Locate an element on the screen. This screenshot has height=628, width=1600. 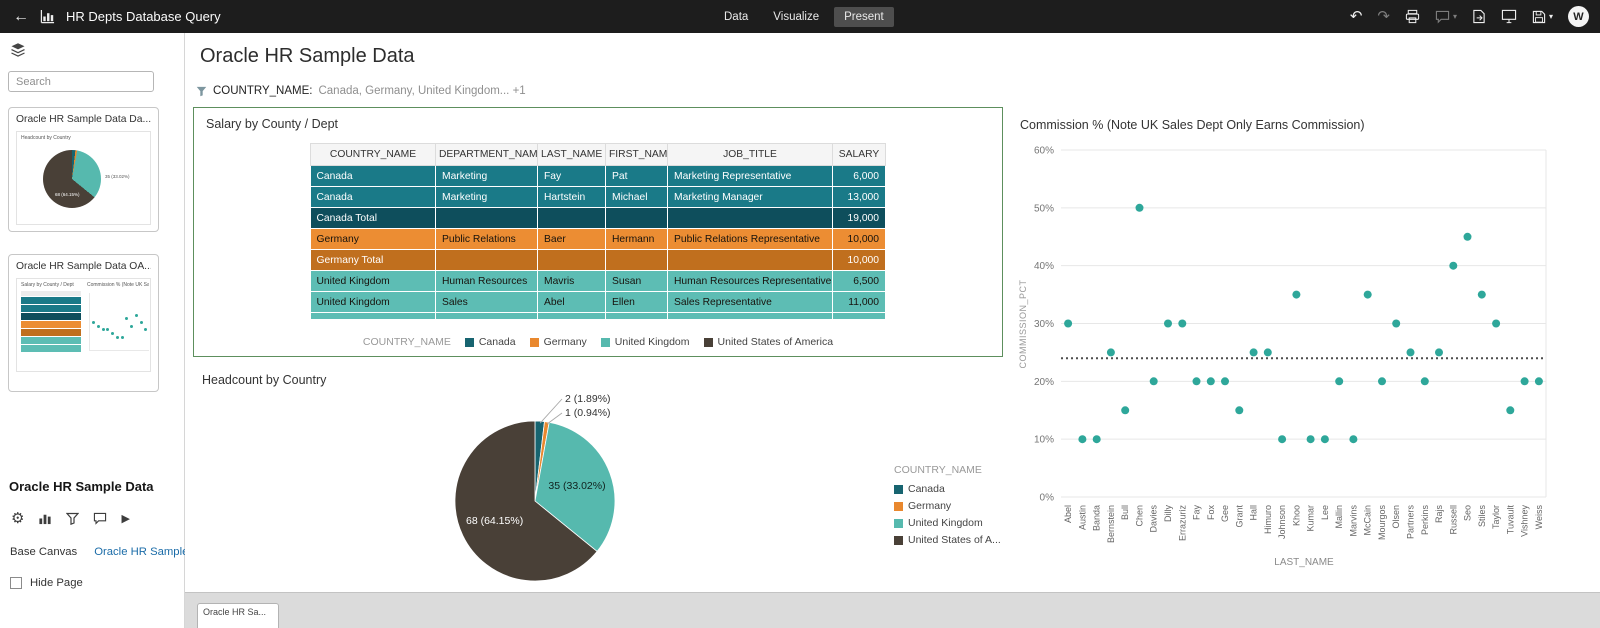
column-header: SALARY is located at coordinates (859, 154).